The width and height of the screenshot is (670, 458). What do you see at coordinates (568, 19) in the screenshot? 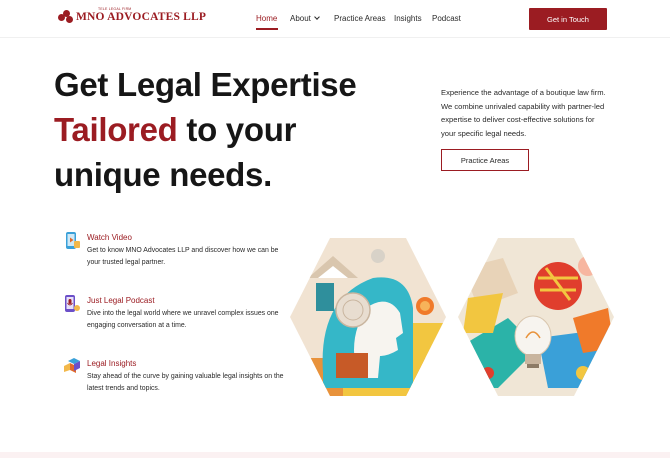
I see `get-in-touch-button: Get in Touch` at bounding box center [568, 19].